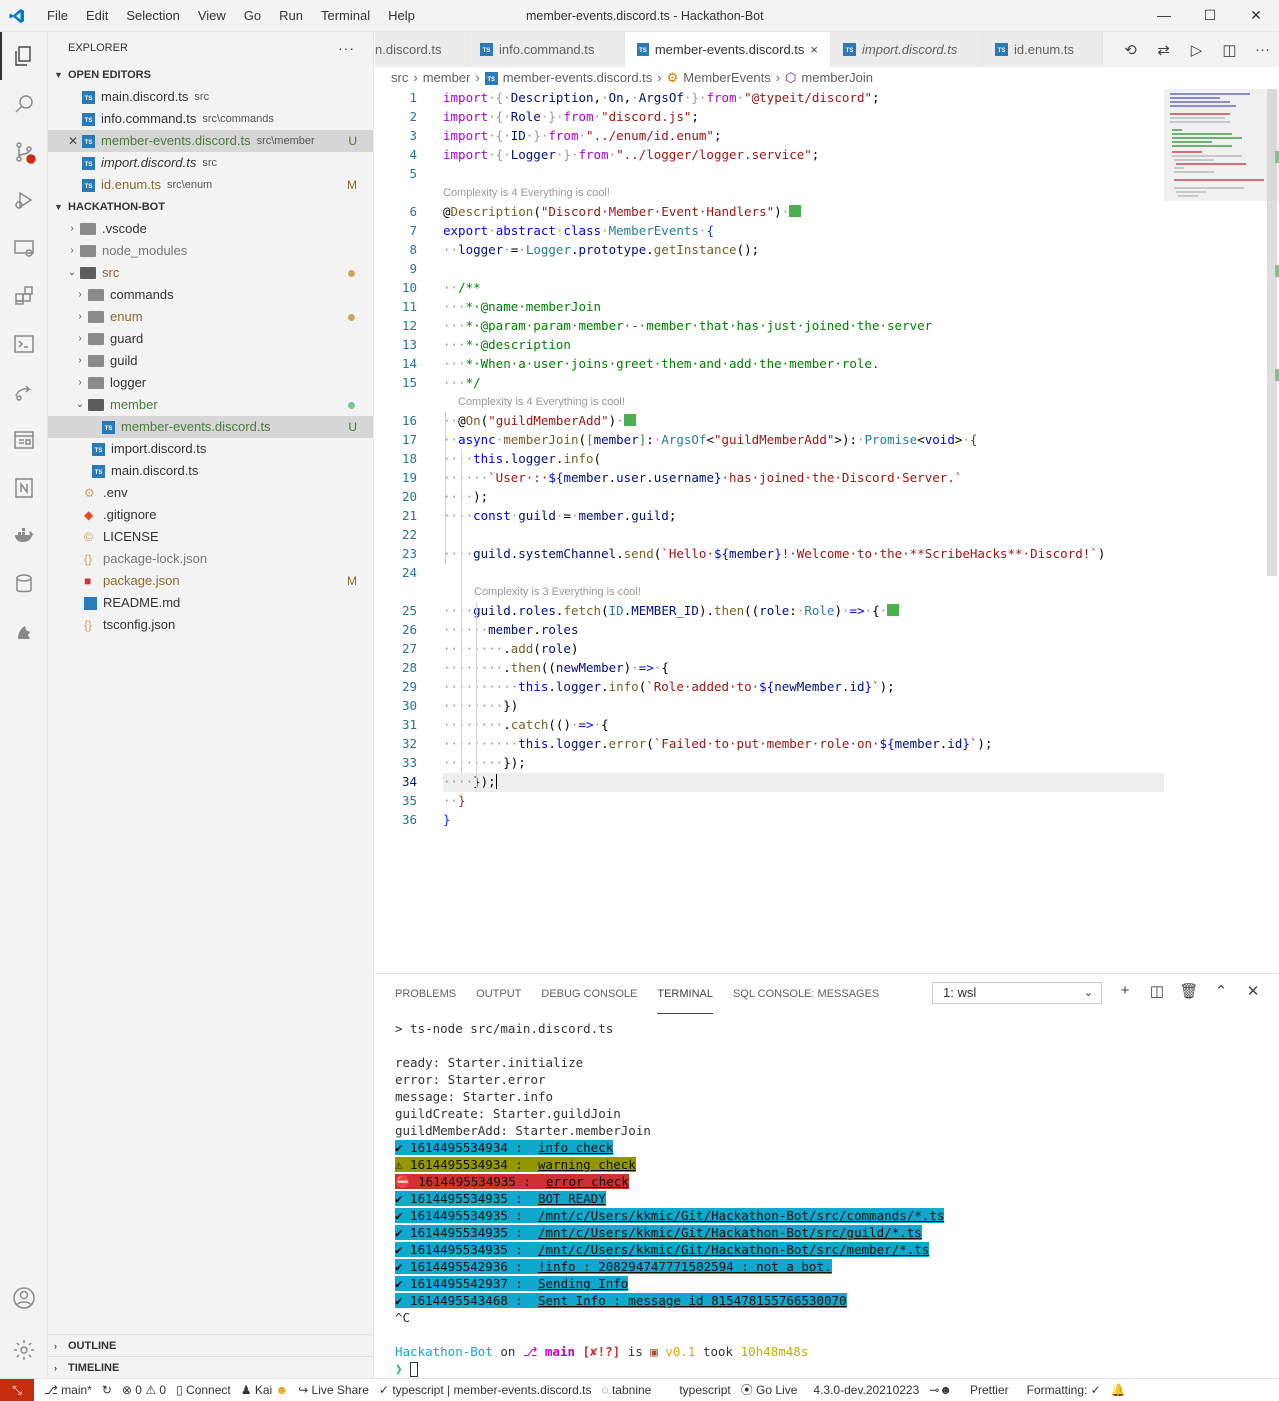  I want to click on docker-icon, so click(24, 536).